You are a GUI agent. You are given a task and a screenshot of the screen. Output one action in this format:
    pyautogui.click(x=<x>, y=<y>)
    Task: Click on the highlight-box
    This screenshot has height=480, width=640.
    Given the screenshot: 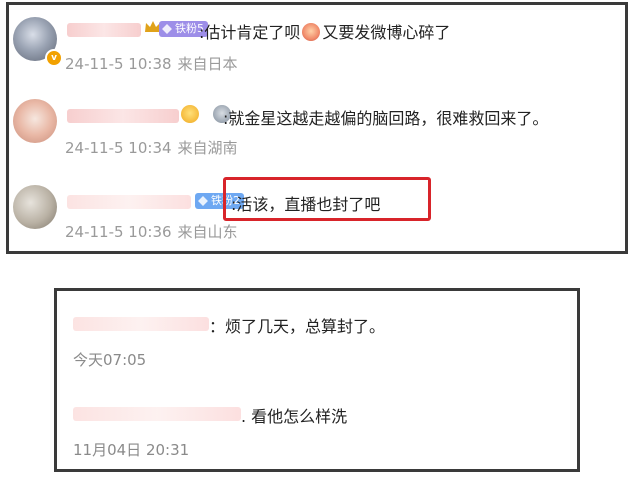 What is the action you would take?
    pyautogui.click(x=327, y=199)
    